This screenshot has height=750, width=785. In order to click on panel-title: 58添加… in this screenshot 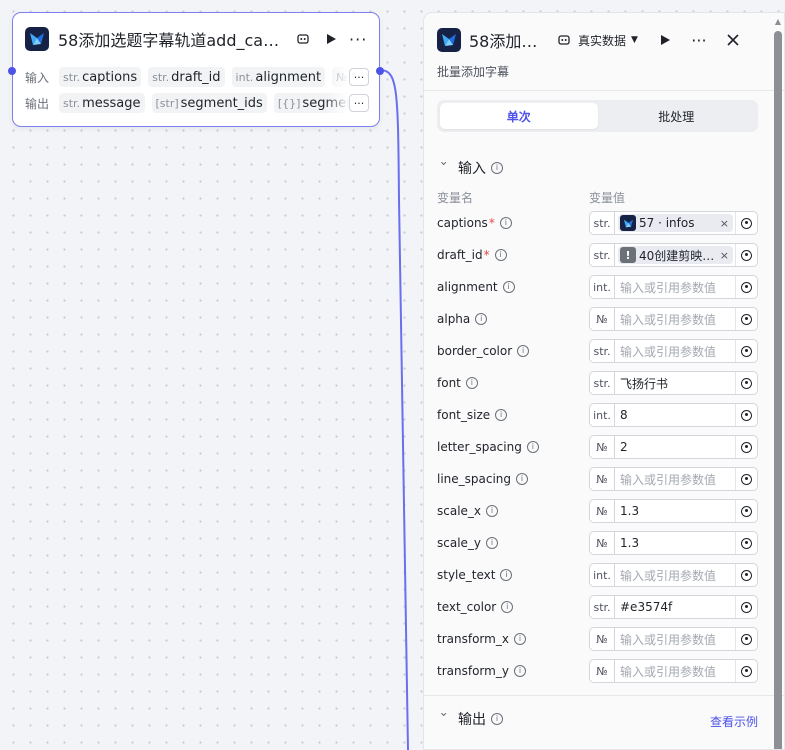, I will do `click(503, 41)`.